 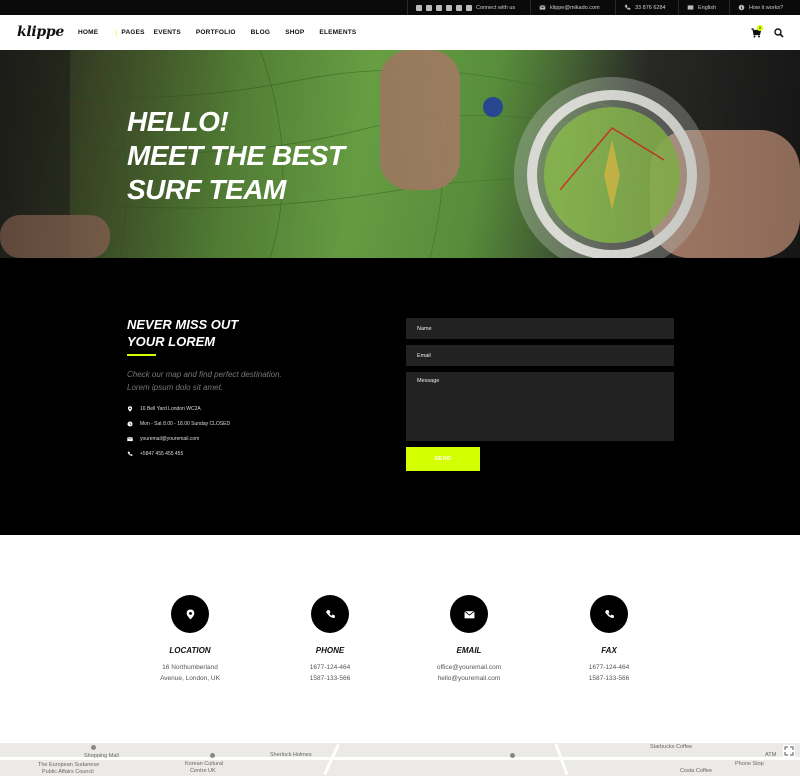 What do you see at coordinates (171, 341) in the screenshot?
I see `section-heading-line-2: YOUR LOREM` at bounding box center [171, 341].